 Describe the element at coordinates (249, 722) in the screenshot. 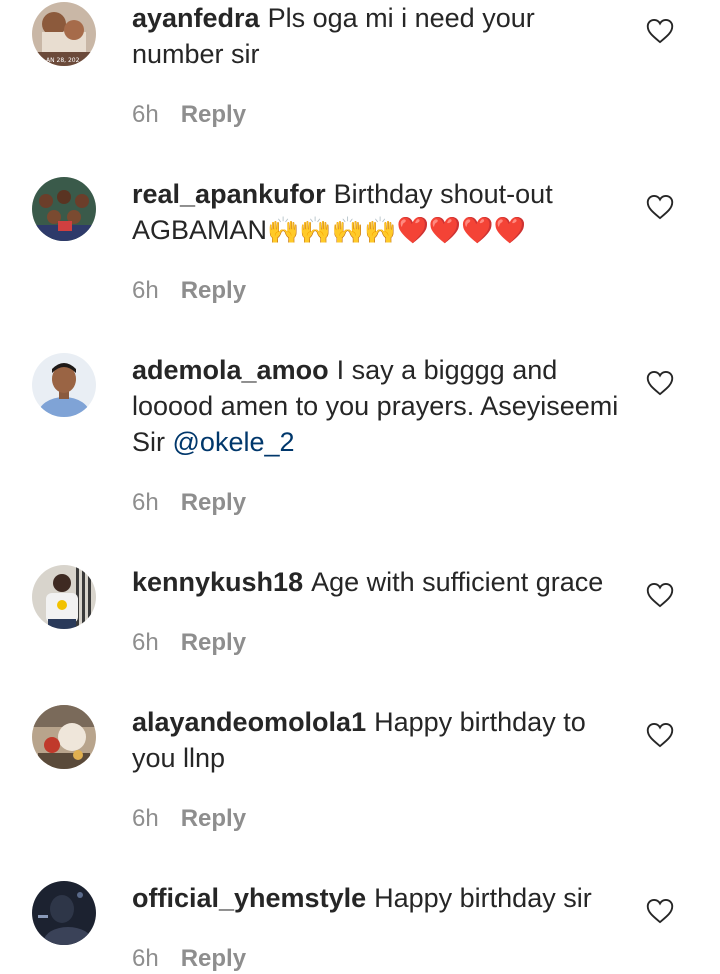

I see `comment-username: alayandeomolola1` at that location.